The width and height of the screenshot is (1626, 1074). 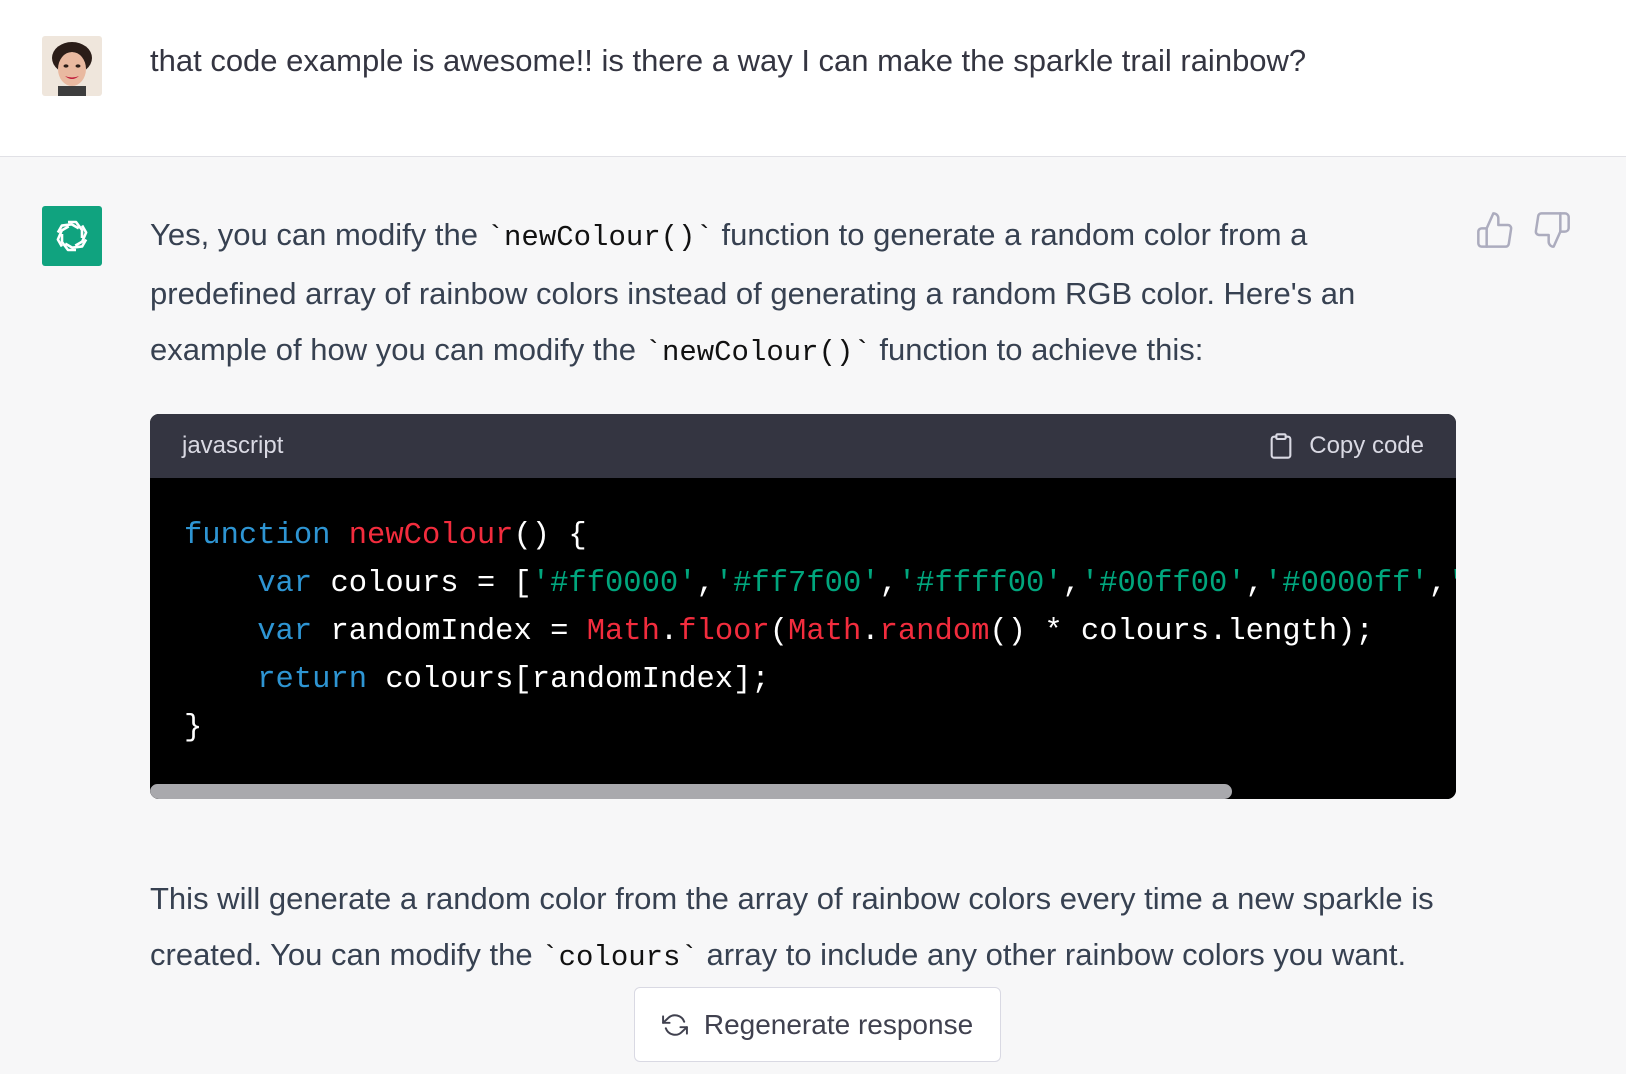 I want to click on code-token: randomIndex =, so click(x=449, y=632).